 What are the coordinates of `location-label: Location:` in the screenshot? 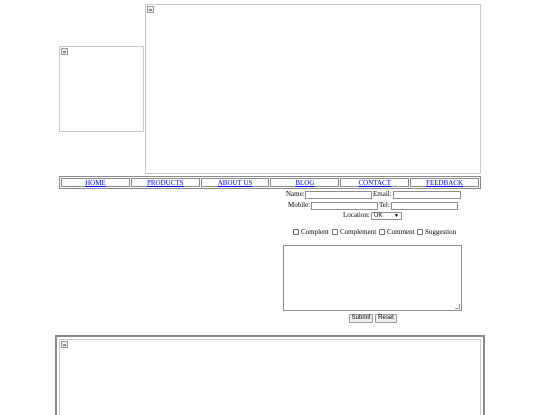 It's located at (356, 215).